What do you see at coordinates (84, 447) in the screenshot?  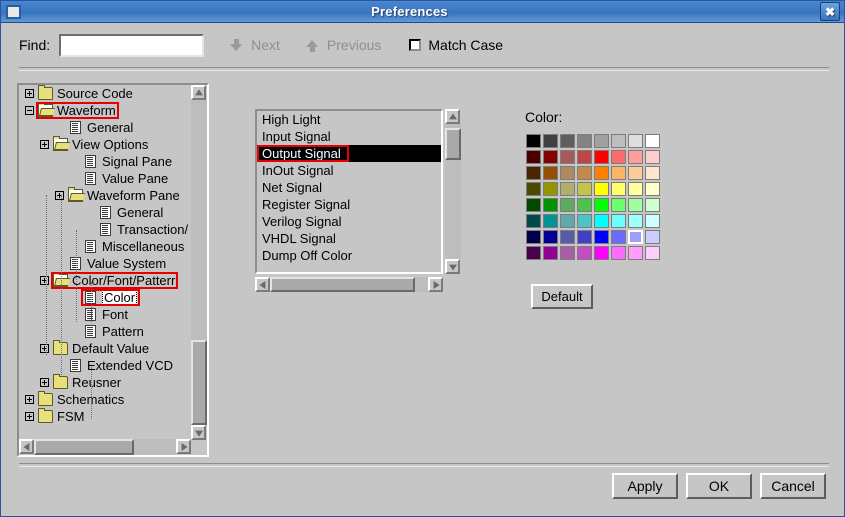 I see `tree-hscroll-thumb` at bounding box center [84, 447].